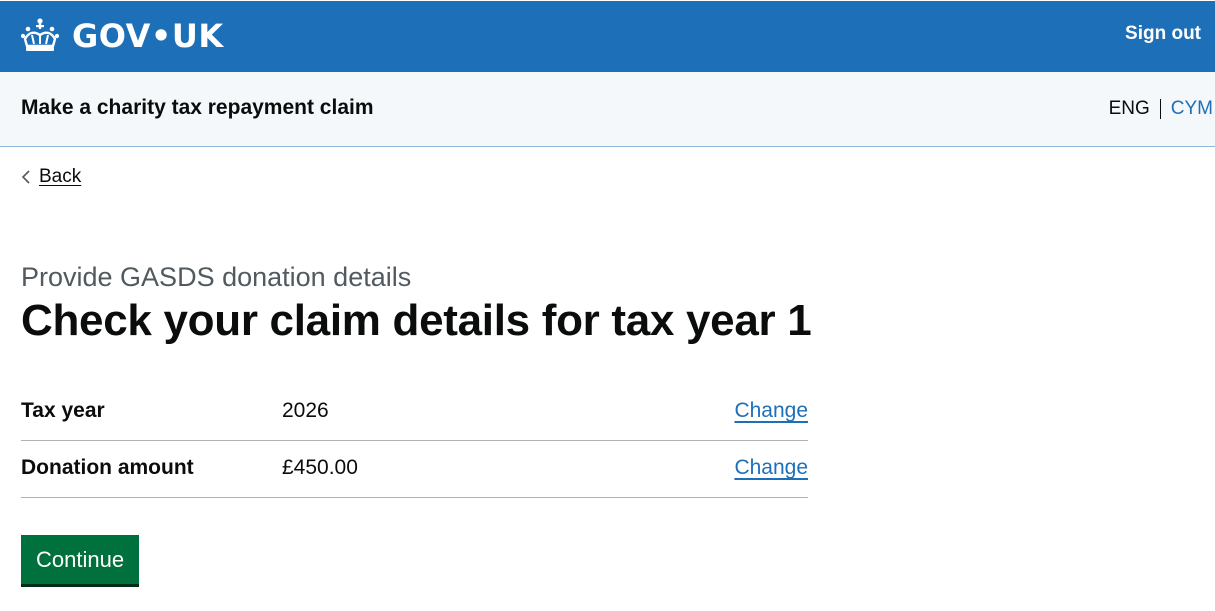  Describe the element at coordinates (148, 36) in the screenshot. I see `govuk-logo-text: GOV•UK` at that location.